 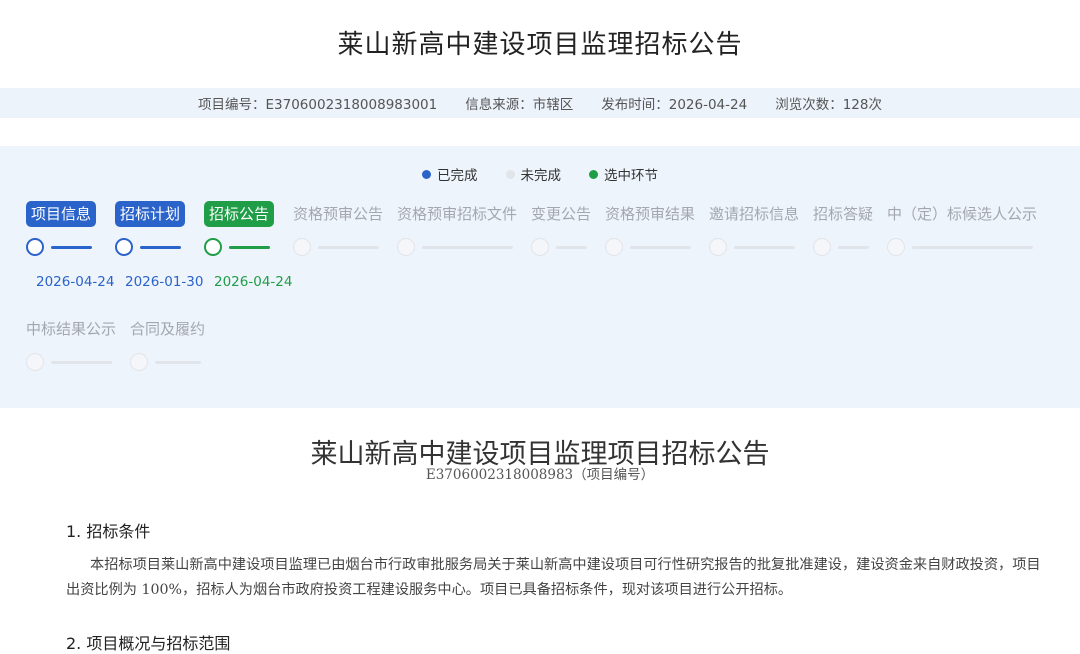 What do you see at coordinates (962, 214) in the screenshot?
I see `stage-10-label: 中（定）标候选人公示` at bounding box center [962, 214].